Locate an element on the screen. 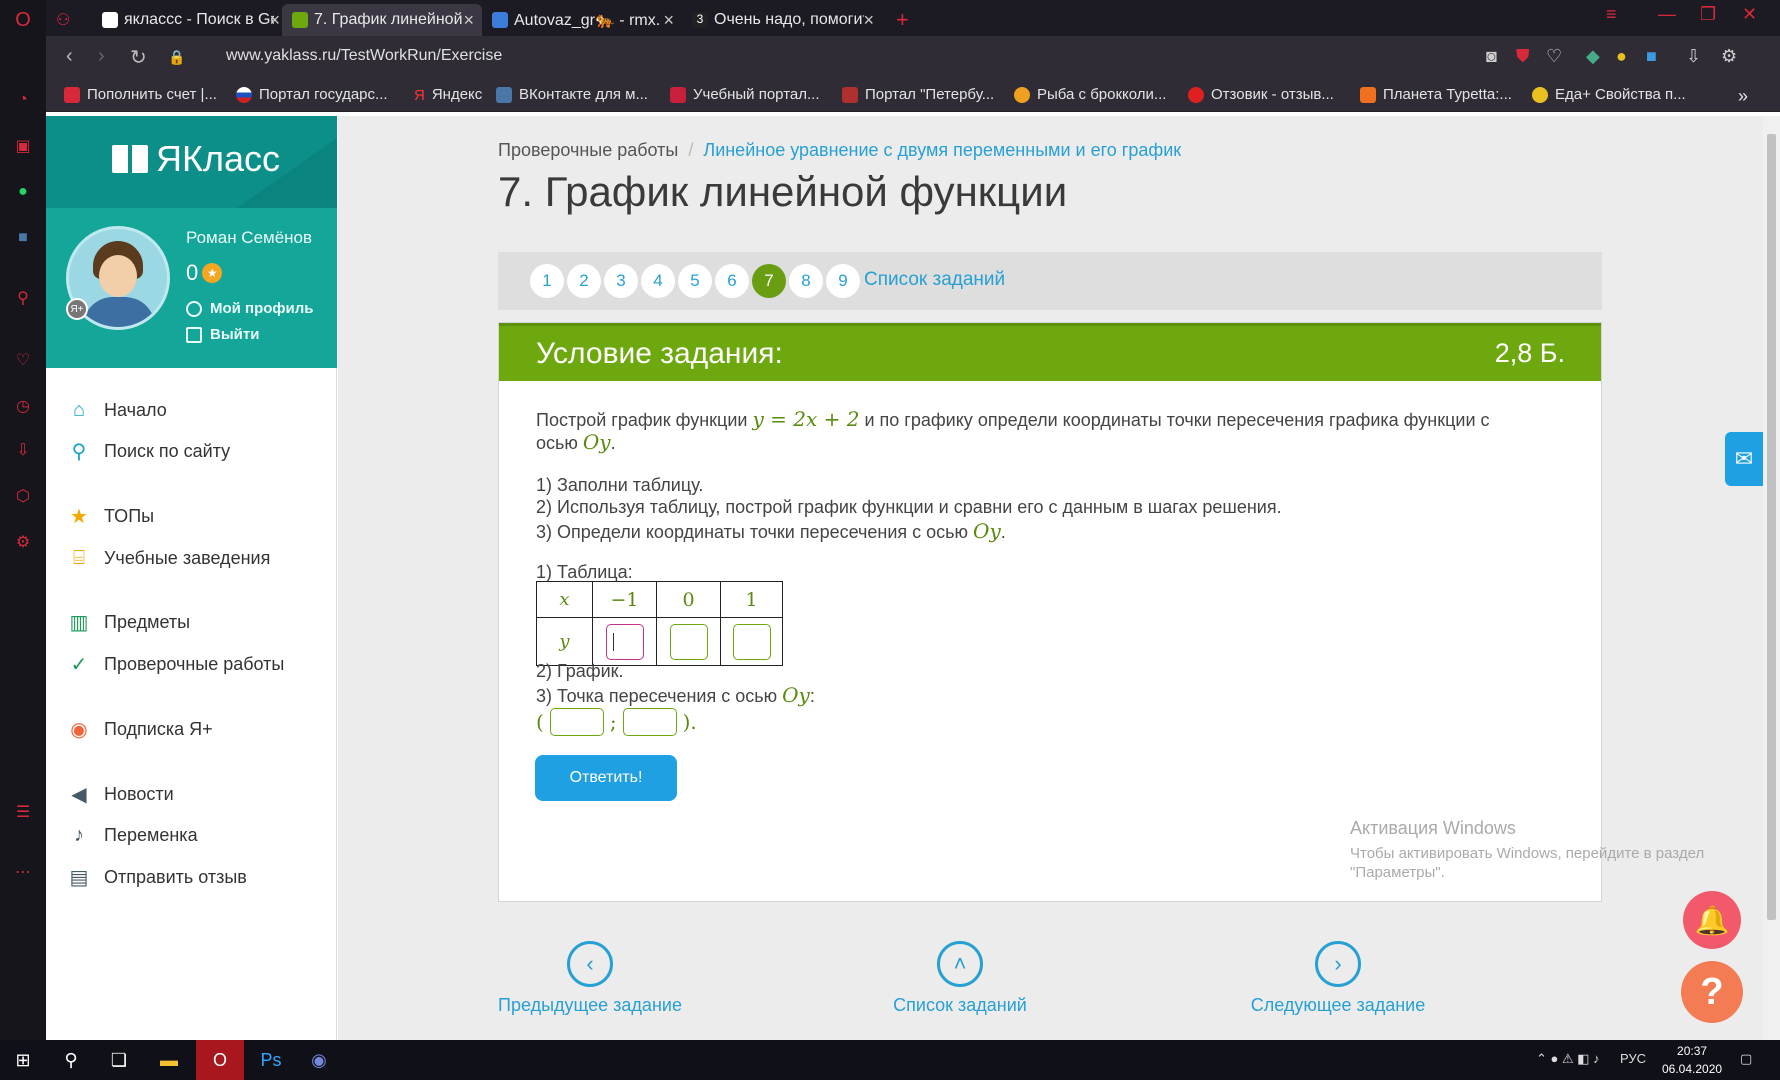 This screenshot has width=1780, height=1080. task-view-icon: ❏ is located at coordinates (119, 1060).